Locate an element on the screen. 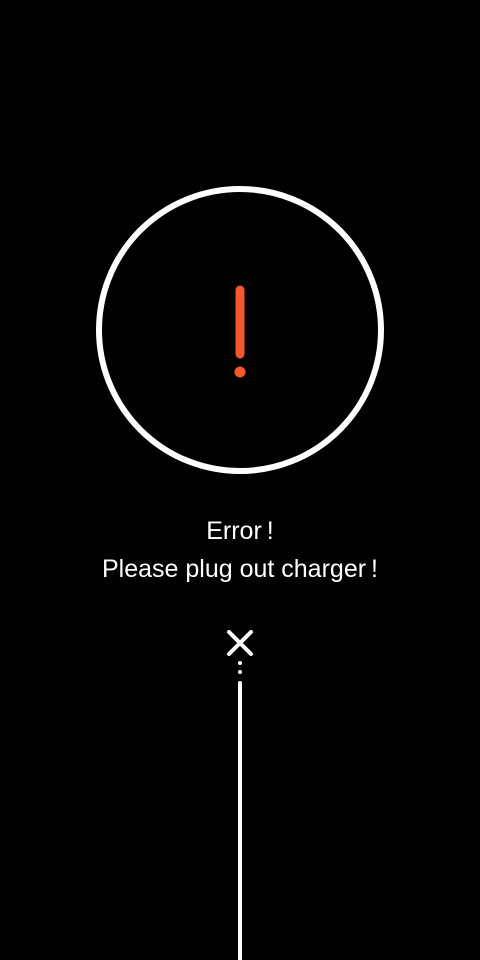 The image size is (480, 960). dotted-connector is located at coordinates (240, 667).